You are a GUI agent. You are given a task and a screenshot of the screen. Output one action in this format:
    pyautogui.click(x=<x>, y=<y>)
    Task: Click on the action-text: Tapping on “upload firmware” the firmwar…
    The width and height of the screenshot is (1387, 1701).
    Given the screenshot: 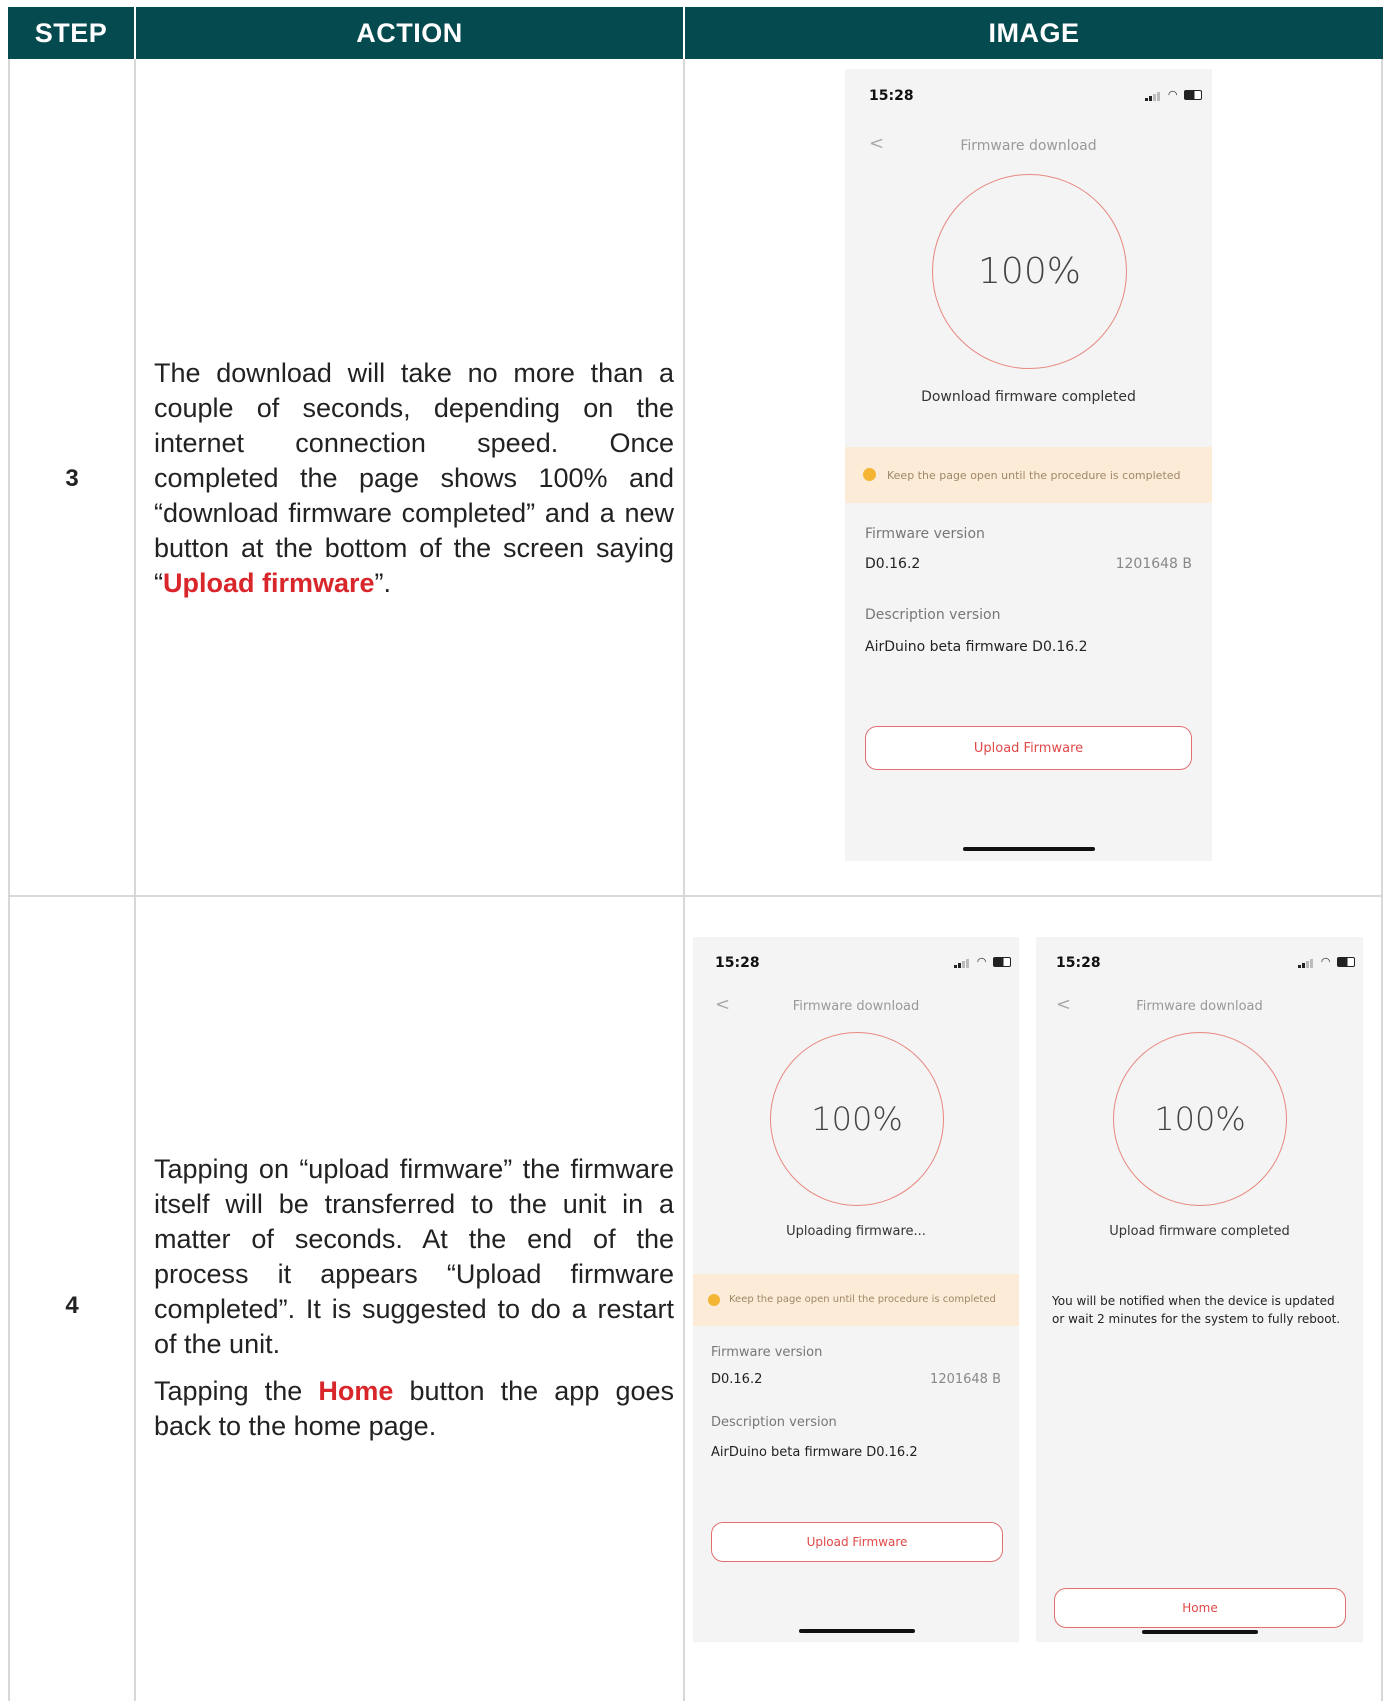 What is the action you would take?
    pyautogui.click(x=414, y=1298)
    